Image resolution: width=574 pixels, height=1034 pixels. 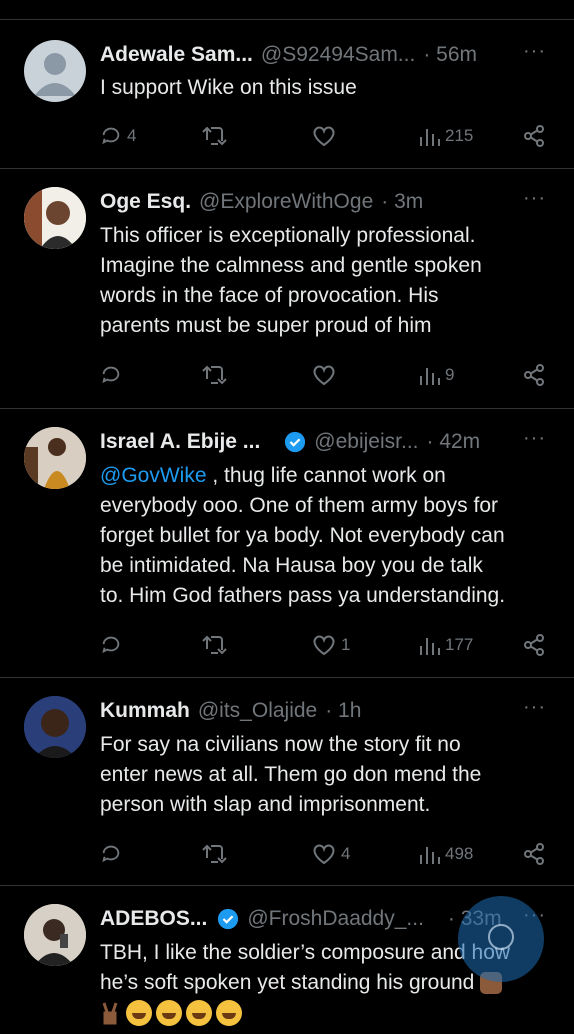 What do you see at coordinates (459, 853) in the screenshot?
I see `views-count: 498` at bounding box center [459, 853].